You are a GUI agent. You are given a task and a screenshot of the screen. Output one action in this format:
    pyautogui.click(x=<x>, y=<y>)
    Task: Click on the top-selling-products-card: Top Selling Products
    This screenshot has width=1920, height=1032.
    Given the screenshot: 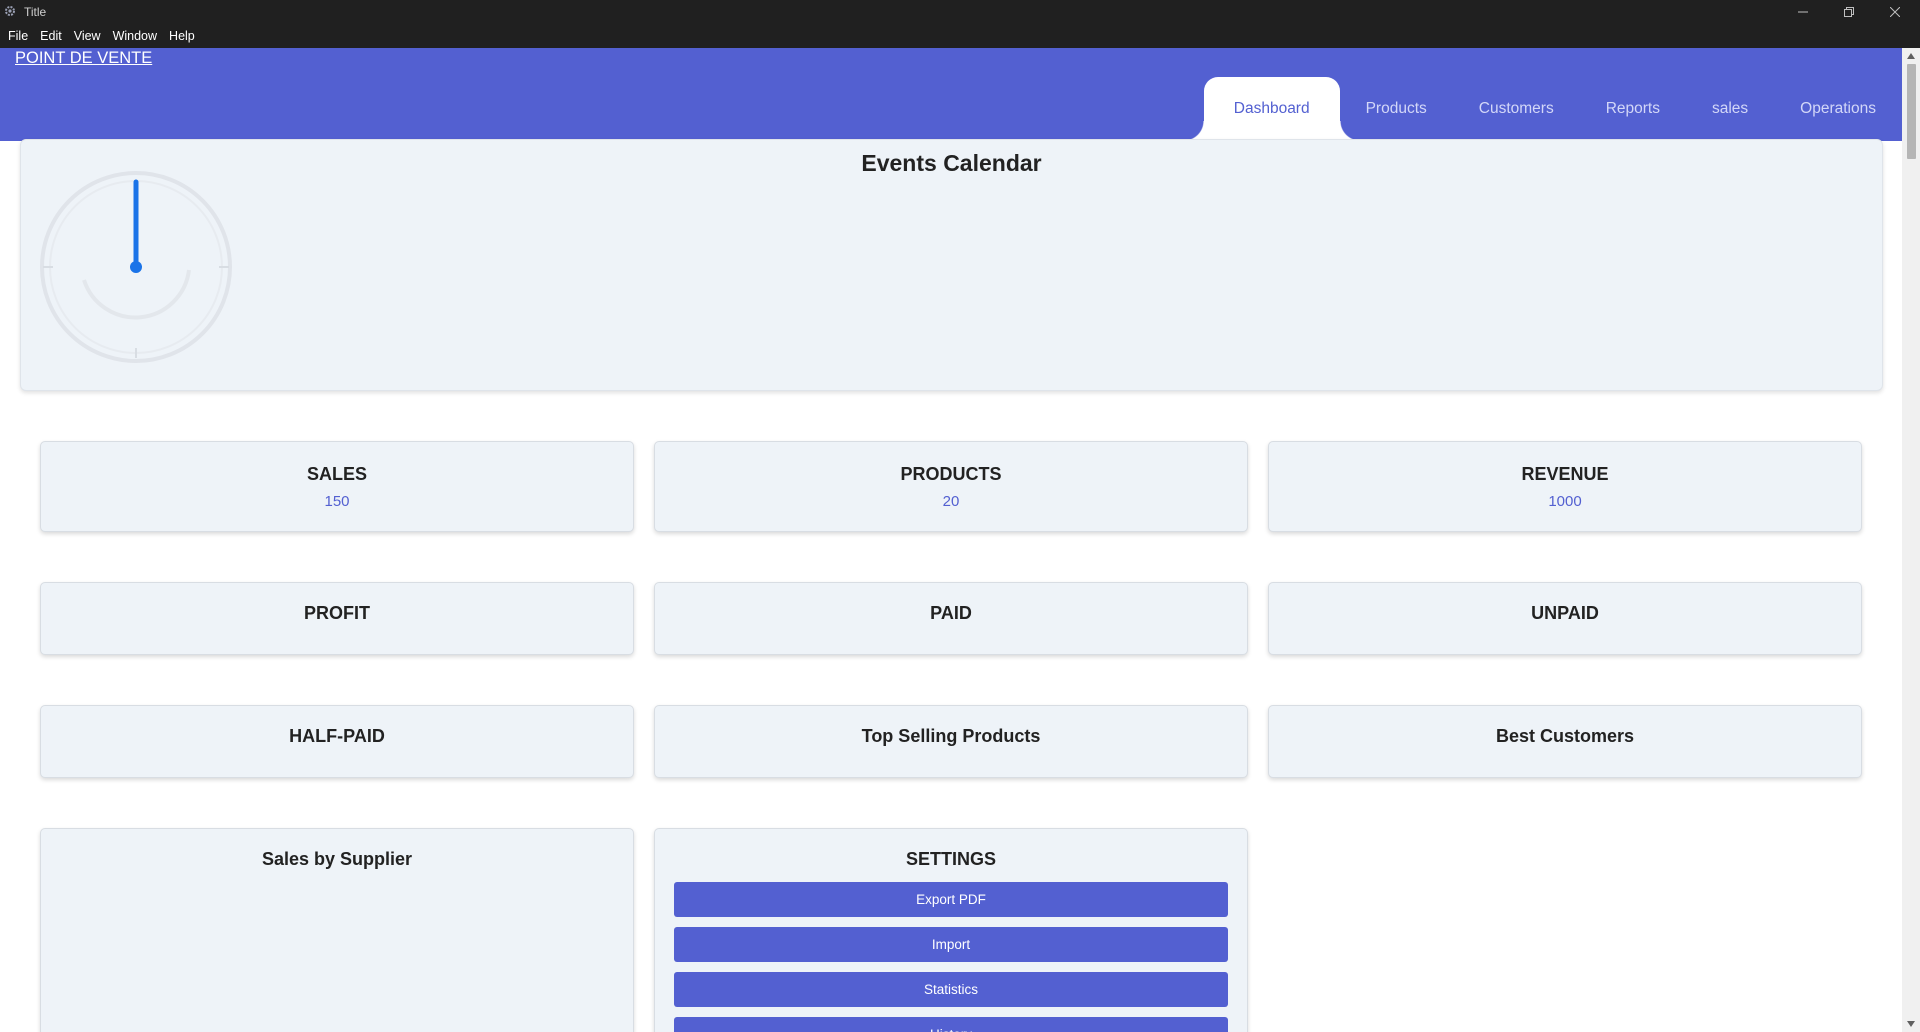 What is the action you would take?
    pyautogui.click(x=951, y=741)
    